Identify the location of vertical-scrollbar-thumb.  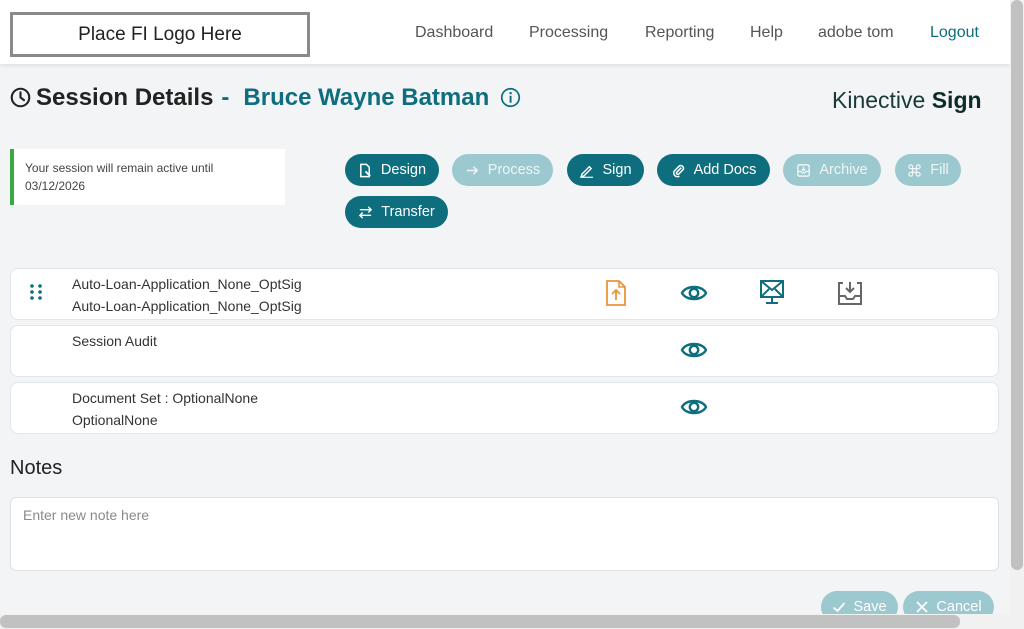
(1017, 285).